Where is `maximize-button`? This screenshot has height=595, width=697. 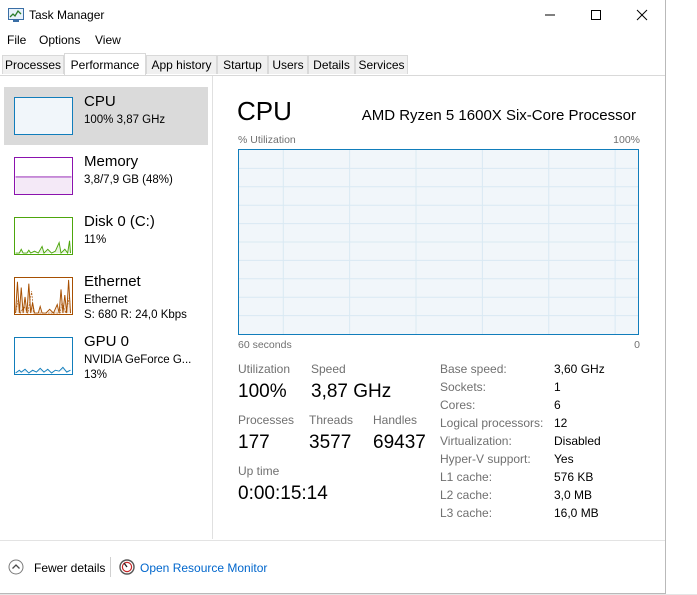 maximize-button is located at coordinates (596, 15).